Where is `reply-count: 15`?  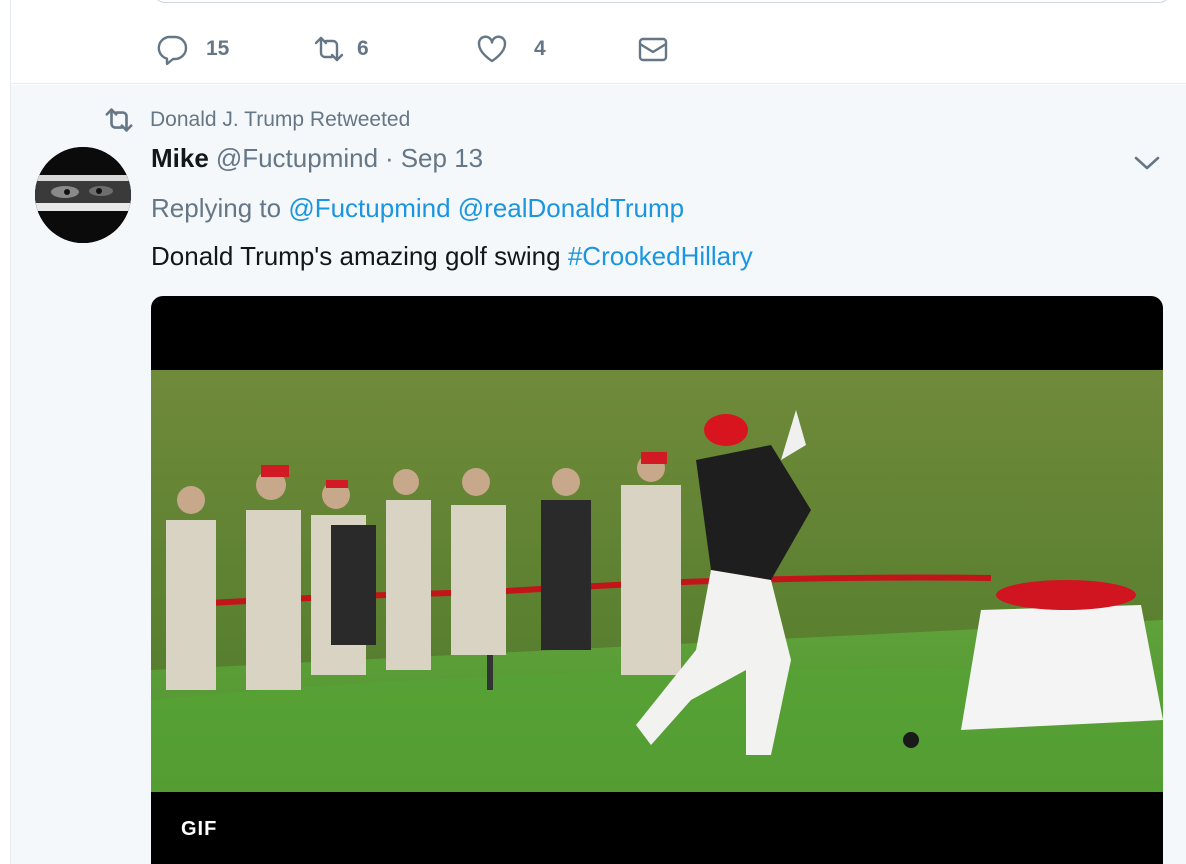 reply-count: 15 is located at coordinates (218, 48).